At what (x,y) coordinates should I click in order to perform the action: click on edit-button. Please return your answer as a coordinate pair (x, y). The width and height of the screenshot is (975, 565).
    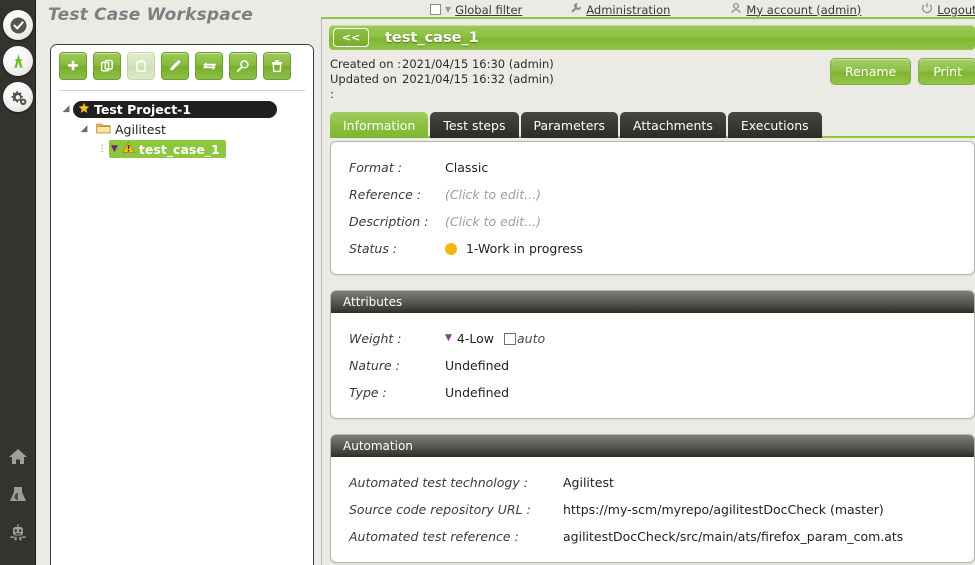
    Looking at the image, I should click on (175, 66).